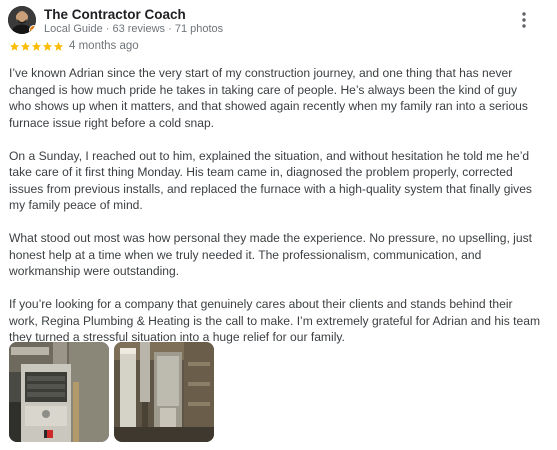  What do you see at coordinates (32, 29) in the screenshot?
I see `local-guide-badge-icon` at bounding box center [32, 29].